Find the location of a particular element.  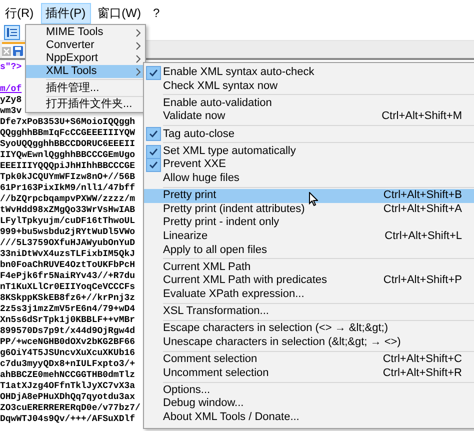

code-line: 999+bu5wsbdu2jRYtWuDl5VWo is located at coordinates (68, 232).